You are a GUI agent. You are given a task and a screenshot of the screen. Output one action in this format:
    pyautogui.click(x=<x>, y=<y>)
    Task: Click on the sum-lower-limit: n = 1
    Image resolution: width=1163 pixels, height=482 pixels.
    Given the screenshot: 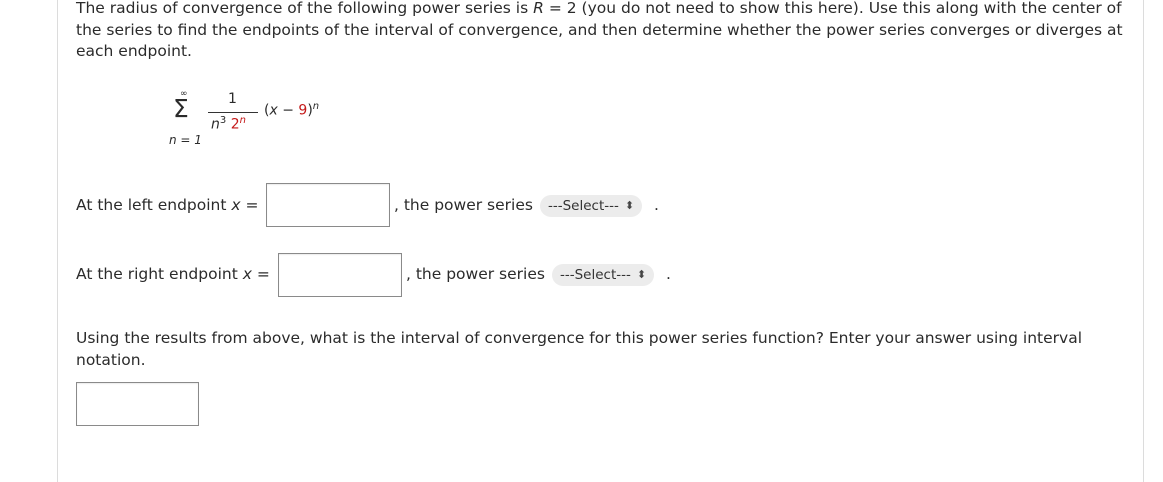 What is the action you would take?
    pyautogui.click(x=185, y=140)
    